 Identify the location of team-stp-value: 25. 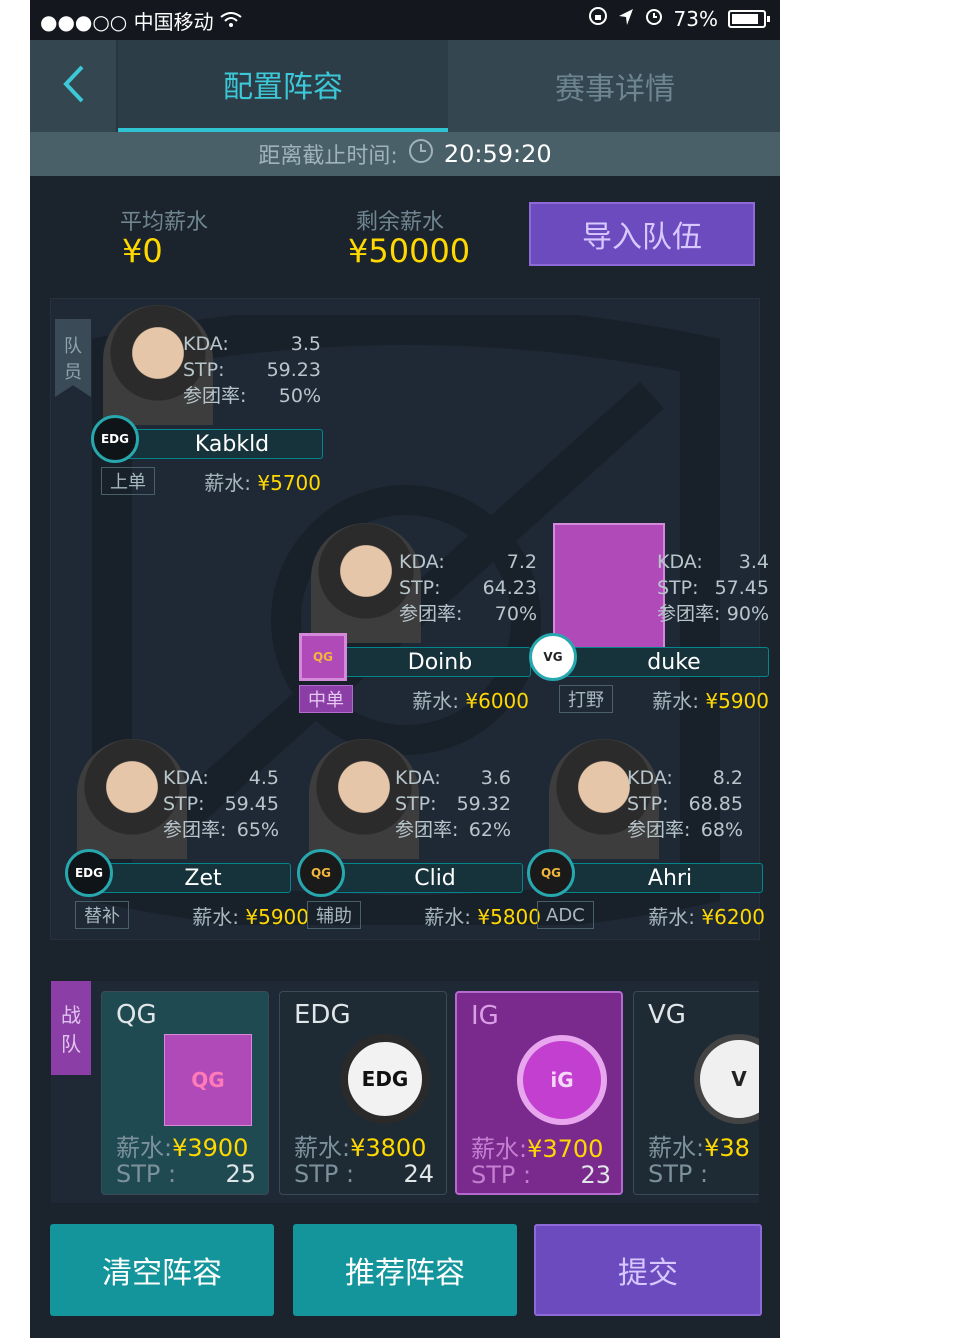
(240, 1174).